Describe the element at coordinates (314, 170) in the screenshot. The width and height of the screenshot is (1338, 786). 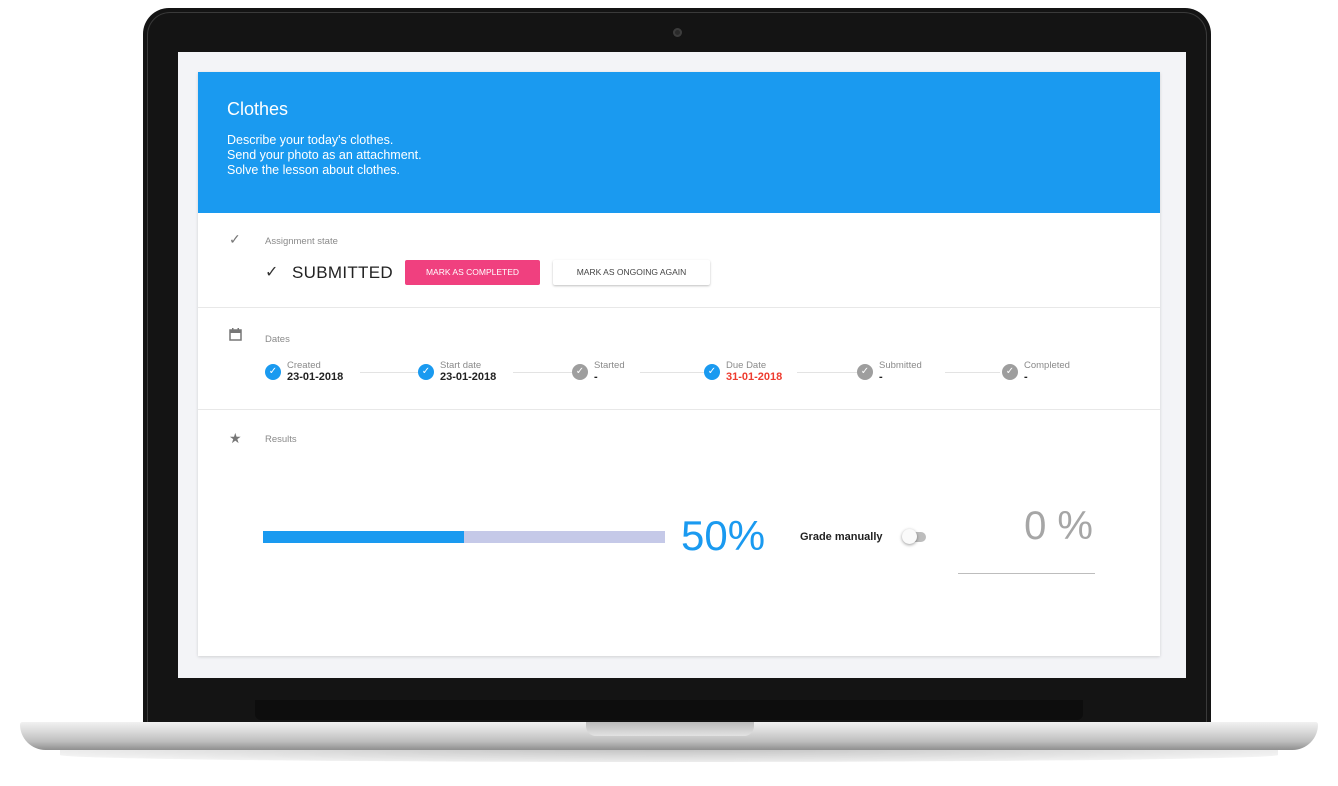
I see `description-line: Solve the lesson about clothes.` at that location.